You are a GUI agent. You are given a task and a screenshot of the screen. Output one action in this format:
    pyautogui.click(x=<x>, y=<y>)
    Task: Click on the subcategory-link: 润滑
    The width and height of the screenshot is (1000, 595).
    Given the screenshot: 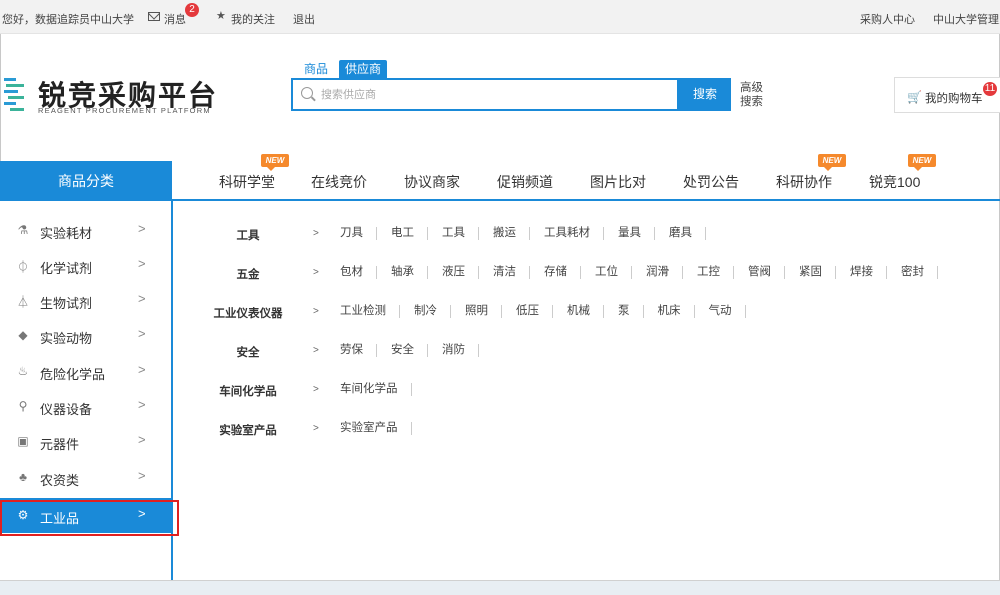 What is the action you would take?
    pyautogui.click(x=657, y=272)
    